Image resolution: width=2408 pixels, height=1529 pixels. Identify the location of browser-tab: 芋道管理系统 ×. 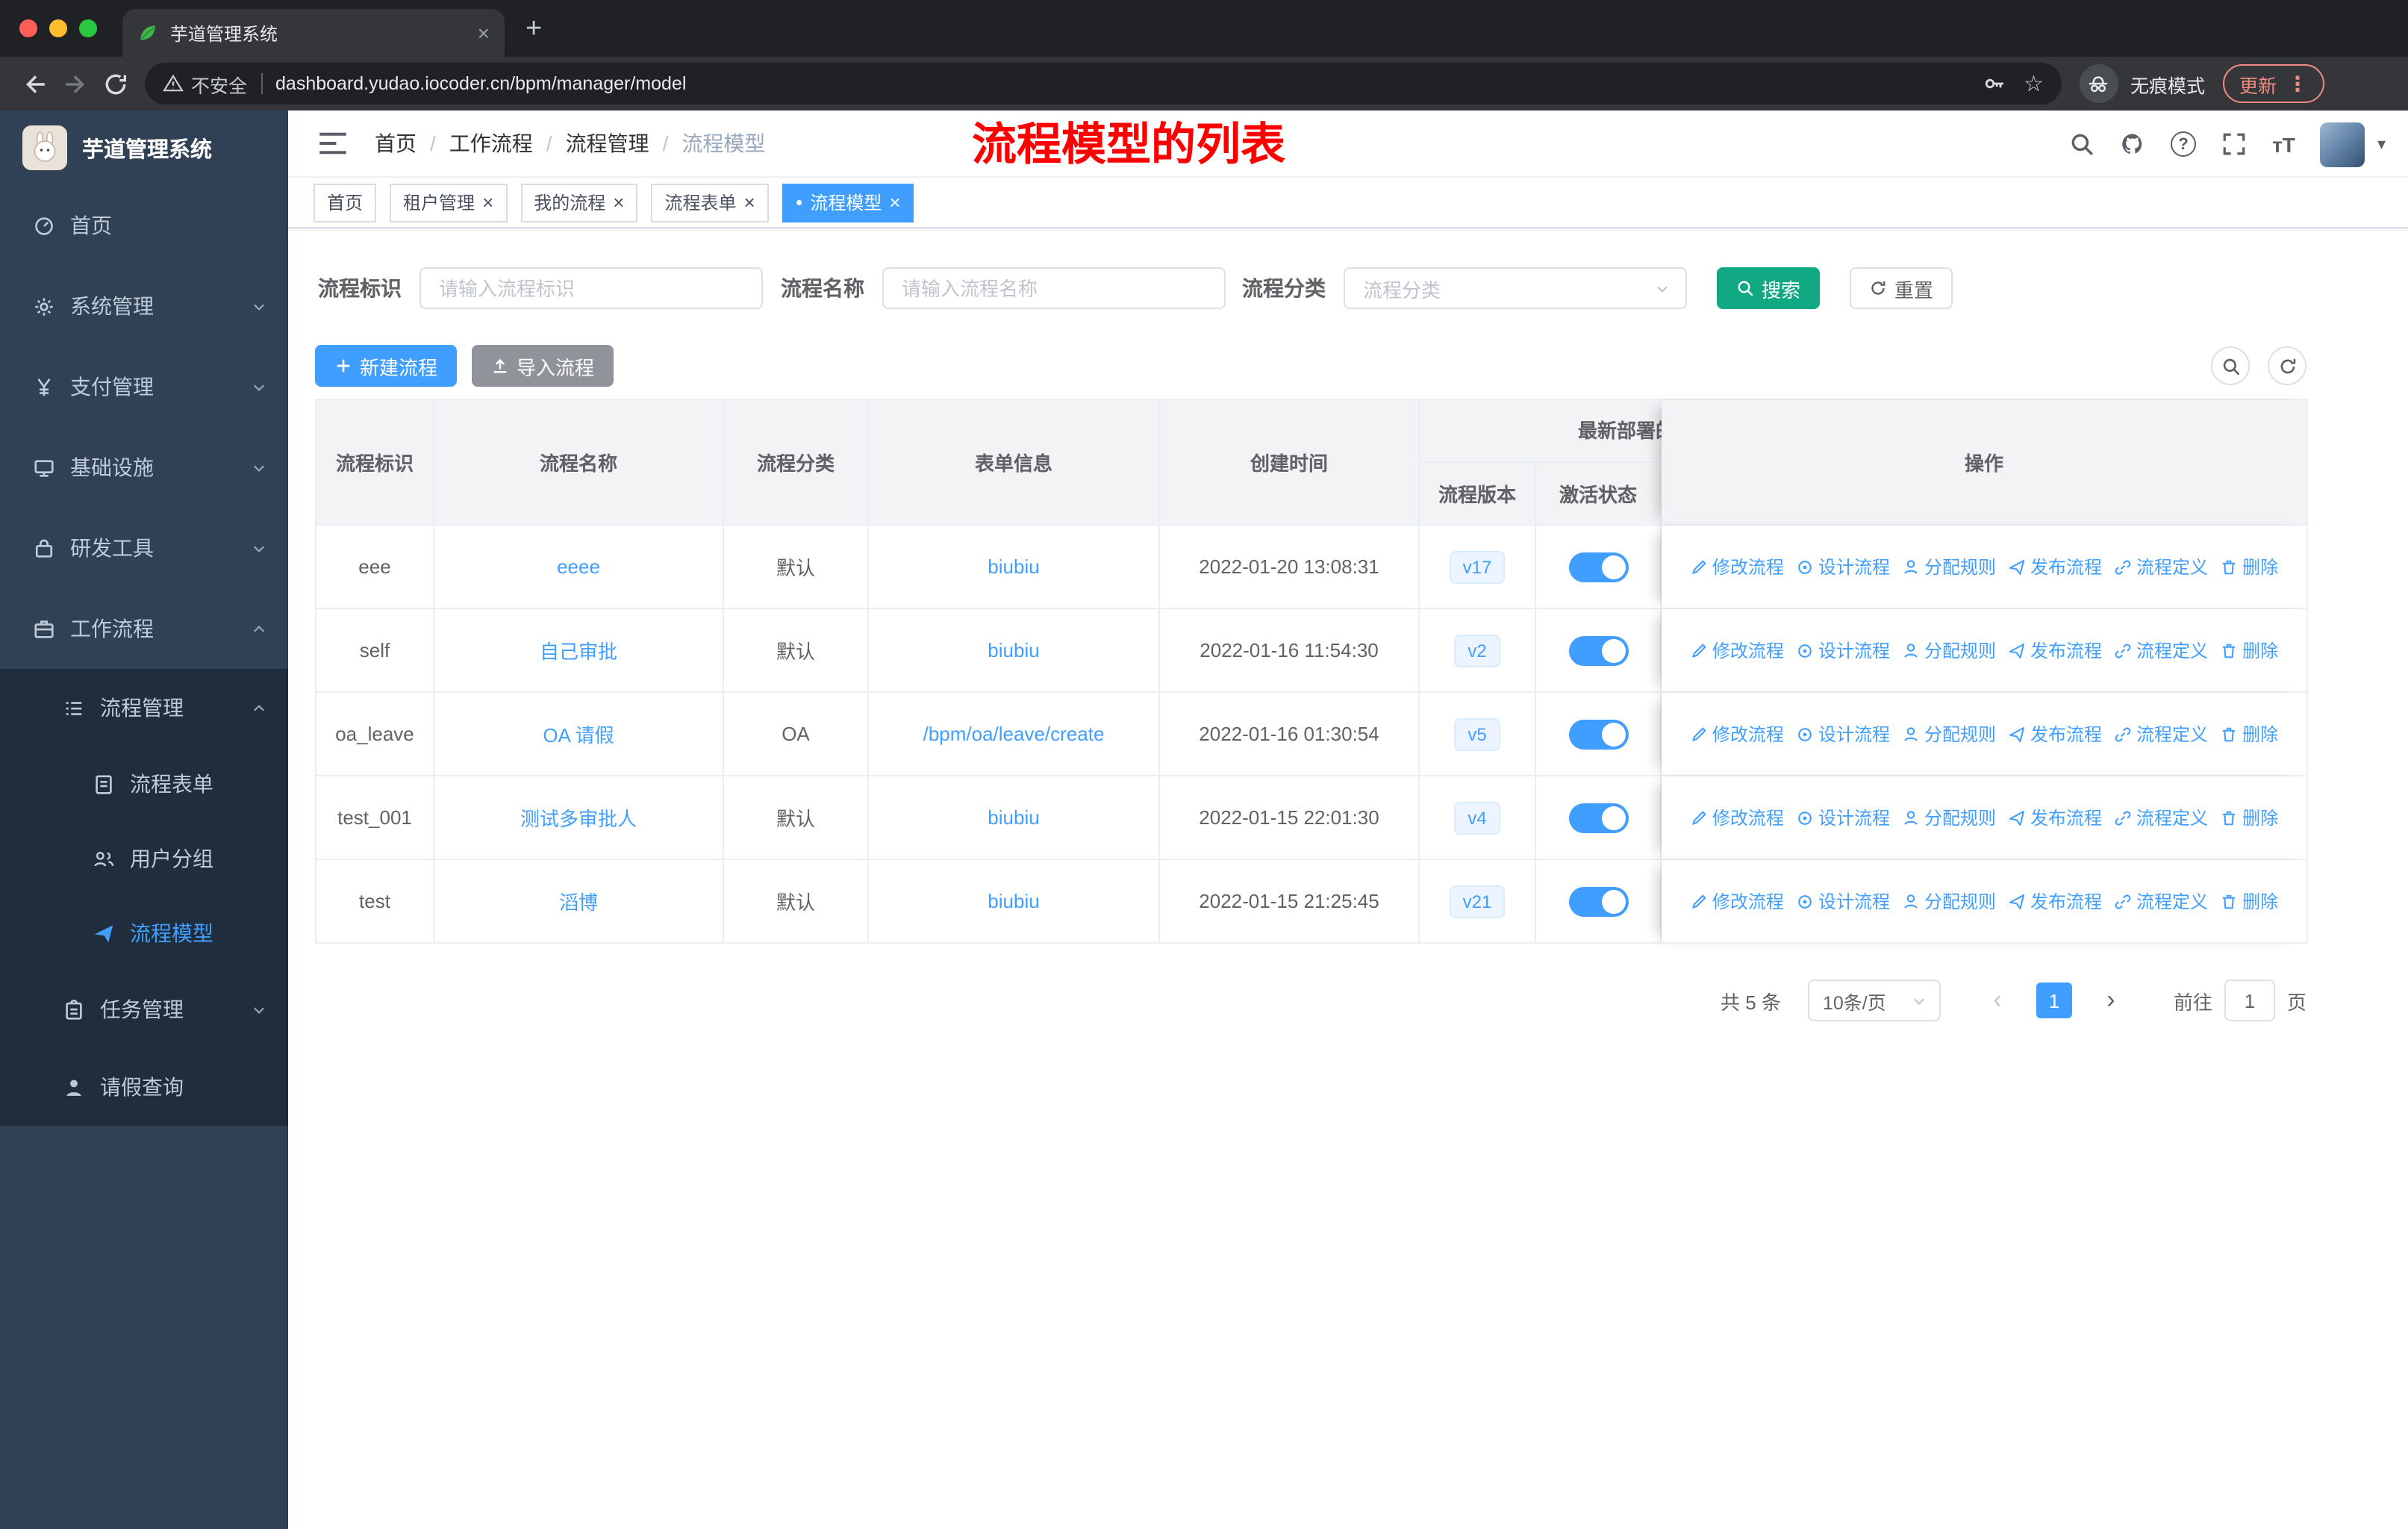
(313, 33).